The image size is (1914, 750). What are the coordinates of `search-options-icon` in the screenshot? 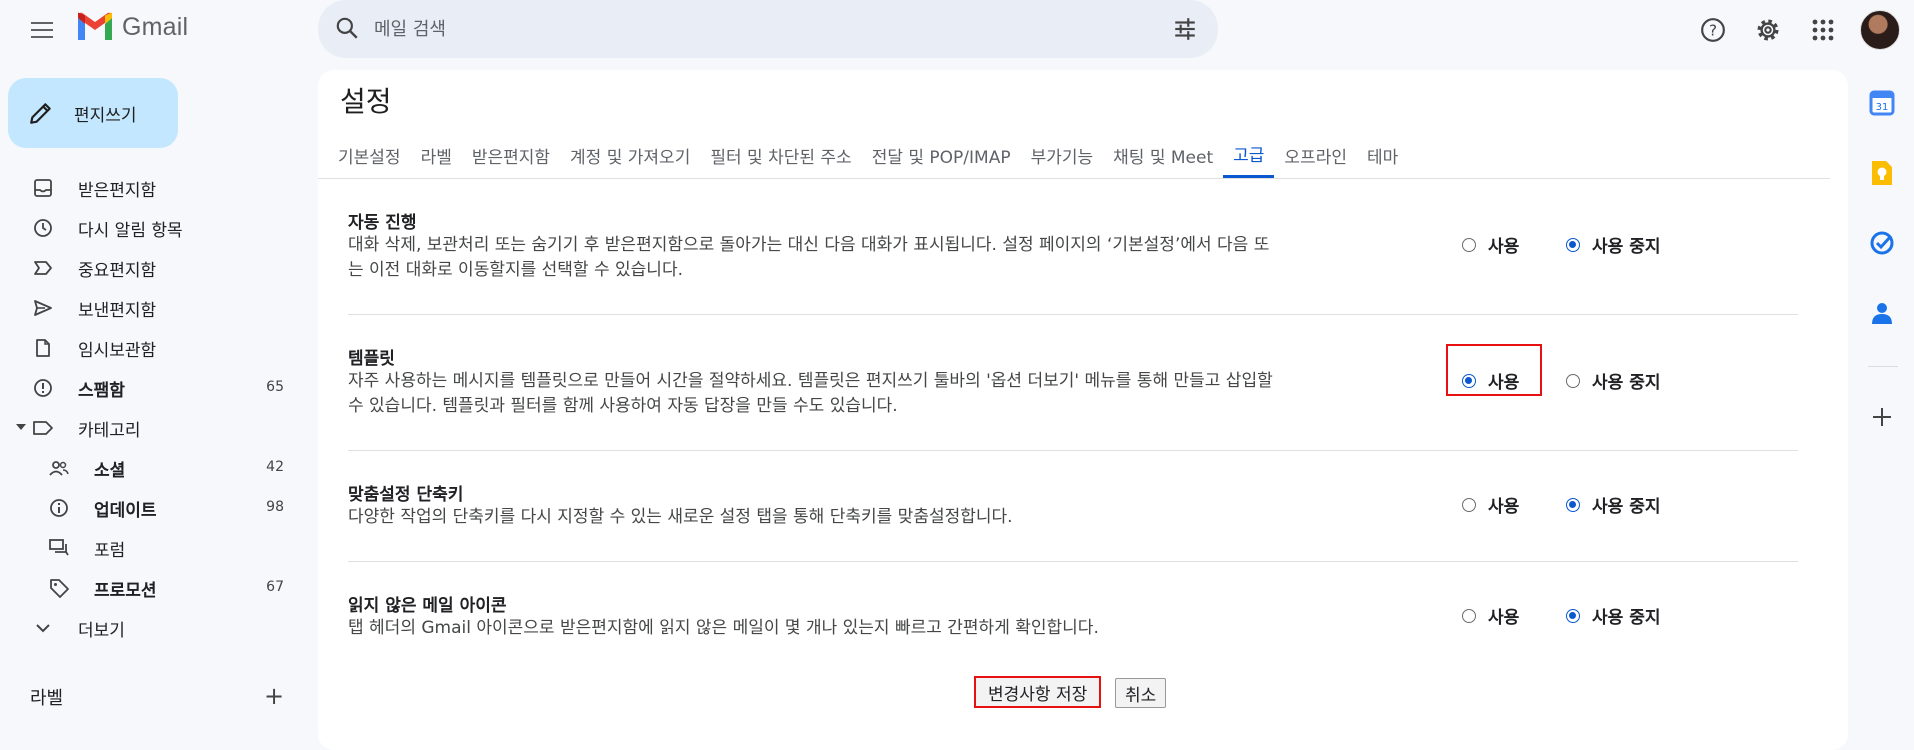 It's located at (1185, 29).